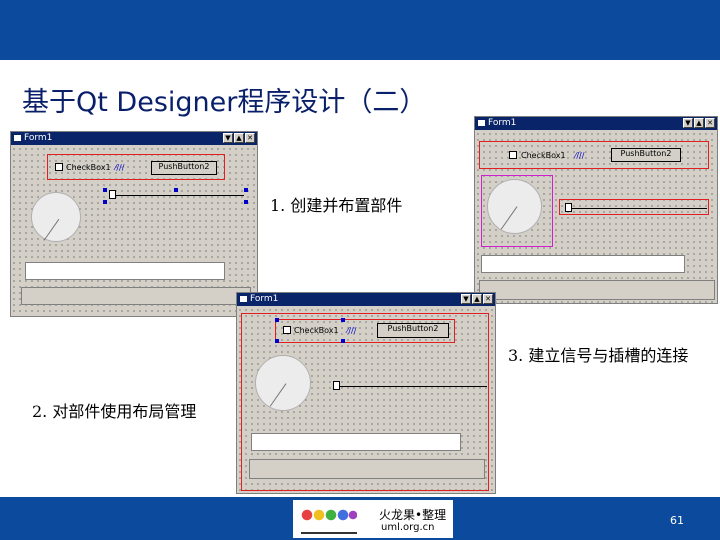 This screenshot has width=720, height=540. What do you see at coordinates (134, 224) in the screenshot?
I see `designer-window-1: Form1 ▼ ▲ ✕ CheckBox1 ⁄∕∕∕ PushButton2` at bounding box center [134, 224].